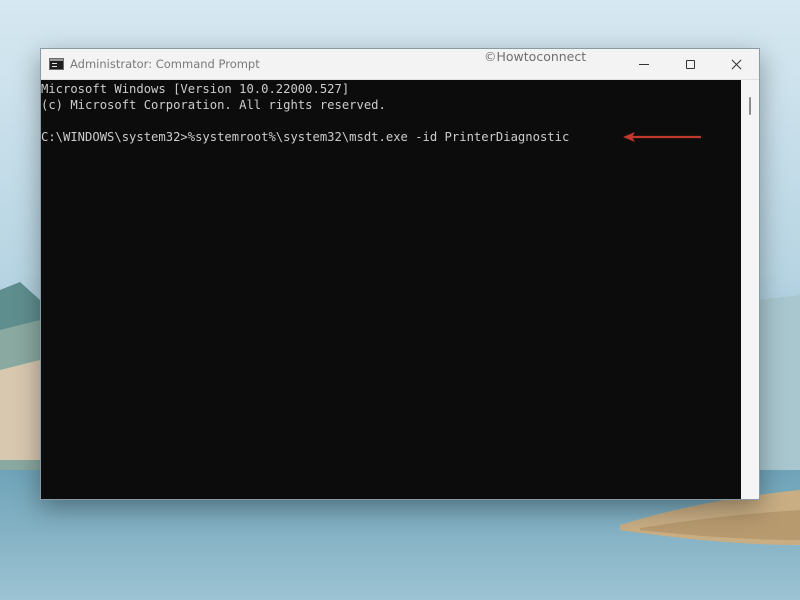 Image resolution: width=800 pixels, height=600 pixels. What do you see at coordinates (56, 64) in the screenshot?
I see `command-prompt-icon` at bounding box center [56, 64].